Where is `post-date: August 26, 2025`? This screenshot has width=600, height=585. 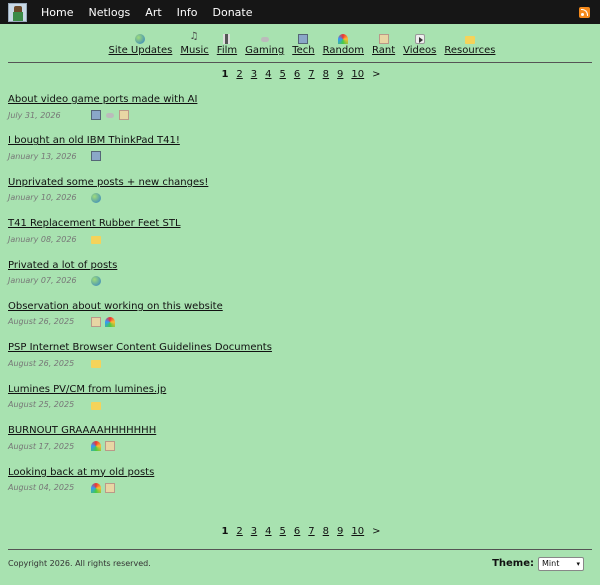
post-date: August 26, 2025 is located at coordinates (41, 363).